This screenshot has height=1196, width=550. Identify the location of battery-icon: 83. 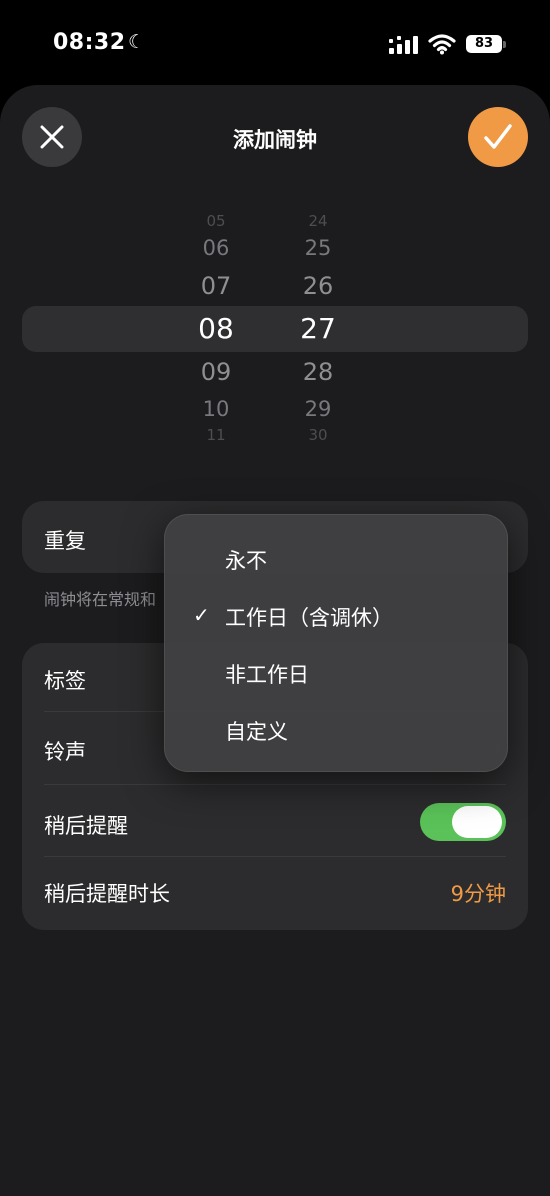
(484, 44).